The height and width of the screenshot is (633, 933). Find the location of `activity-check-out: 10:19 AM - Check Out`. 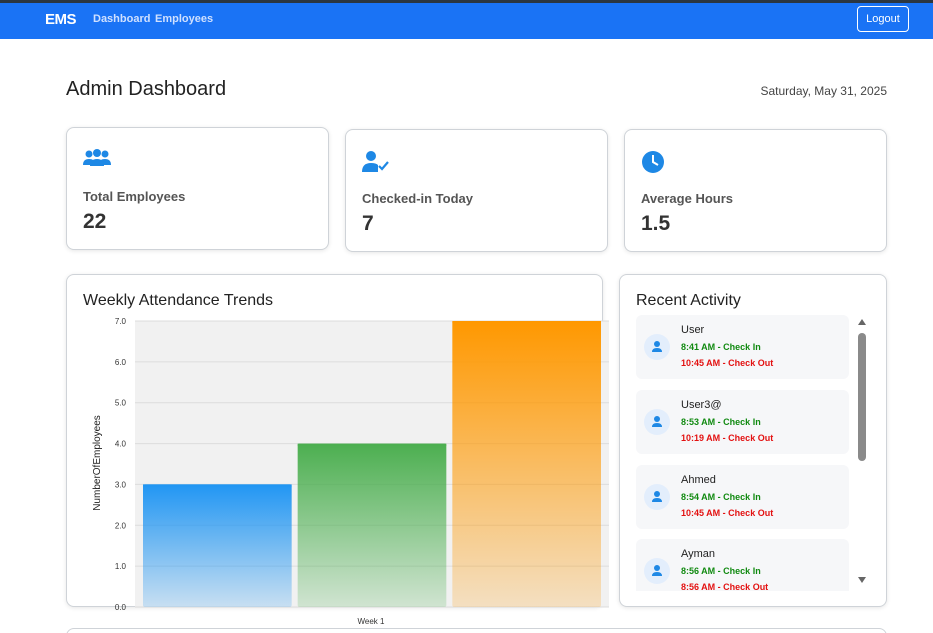

activity-check-out: 10:19 AM - Check Out is located at coordinates (727, 438).